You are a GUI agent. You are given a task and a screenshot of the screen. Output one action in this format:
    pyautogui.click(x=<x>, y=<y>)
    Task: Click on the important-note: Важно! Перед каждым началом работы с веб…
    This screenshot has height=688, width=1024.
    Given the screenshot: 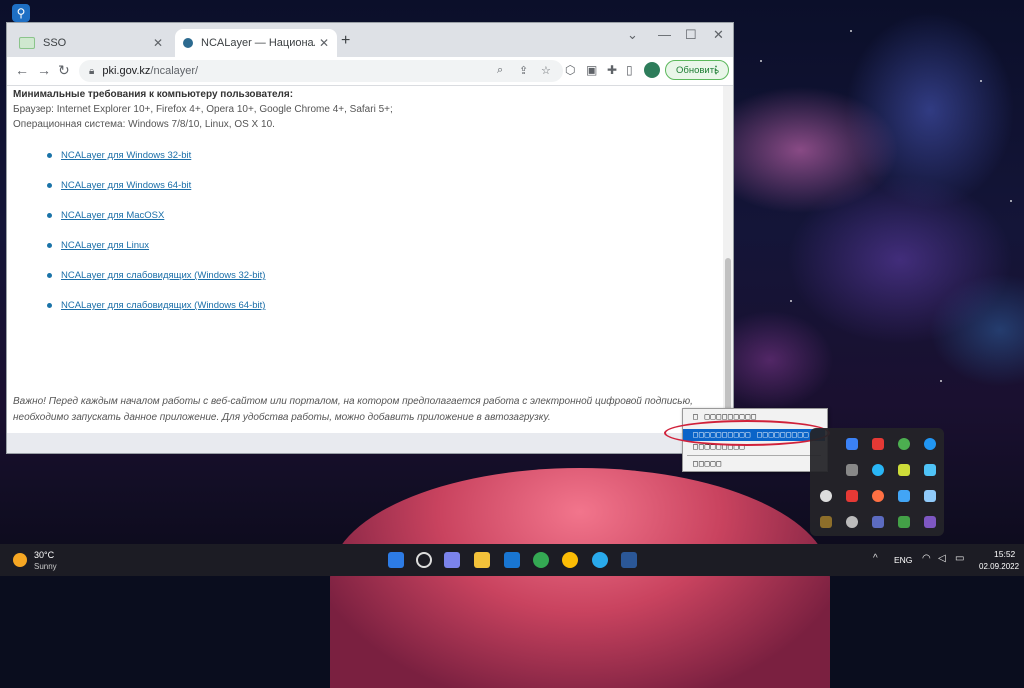 What is the action you would take?
    pyautogui.click(x=353, y=409)
    